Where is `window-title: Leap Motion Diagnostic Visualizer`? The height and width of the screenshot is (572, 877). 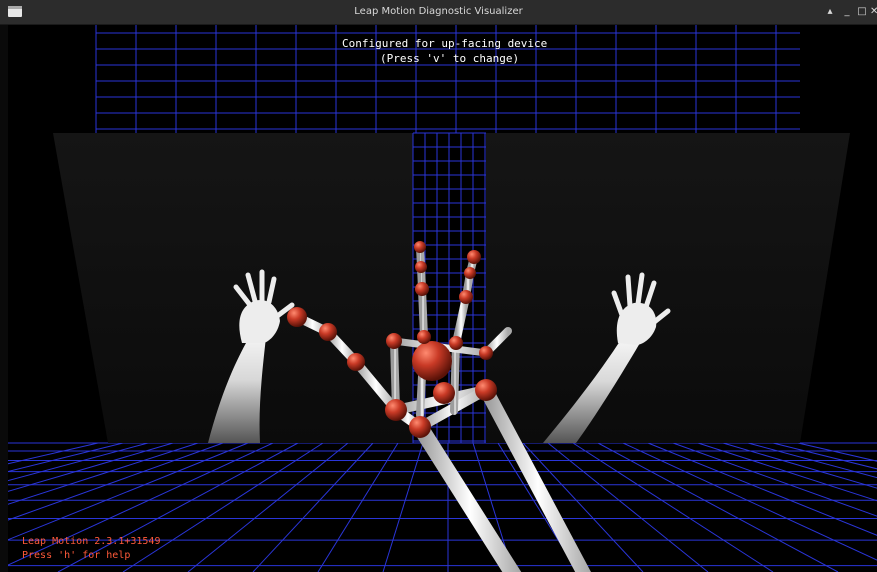
window-title: Leap Motion Diagnostic Visualizer is located at coordinates (438, 11).